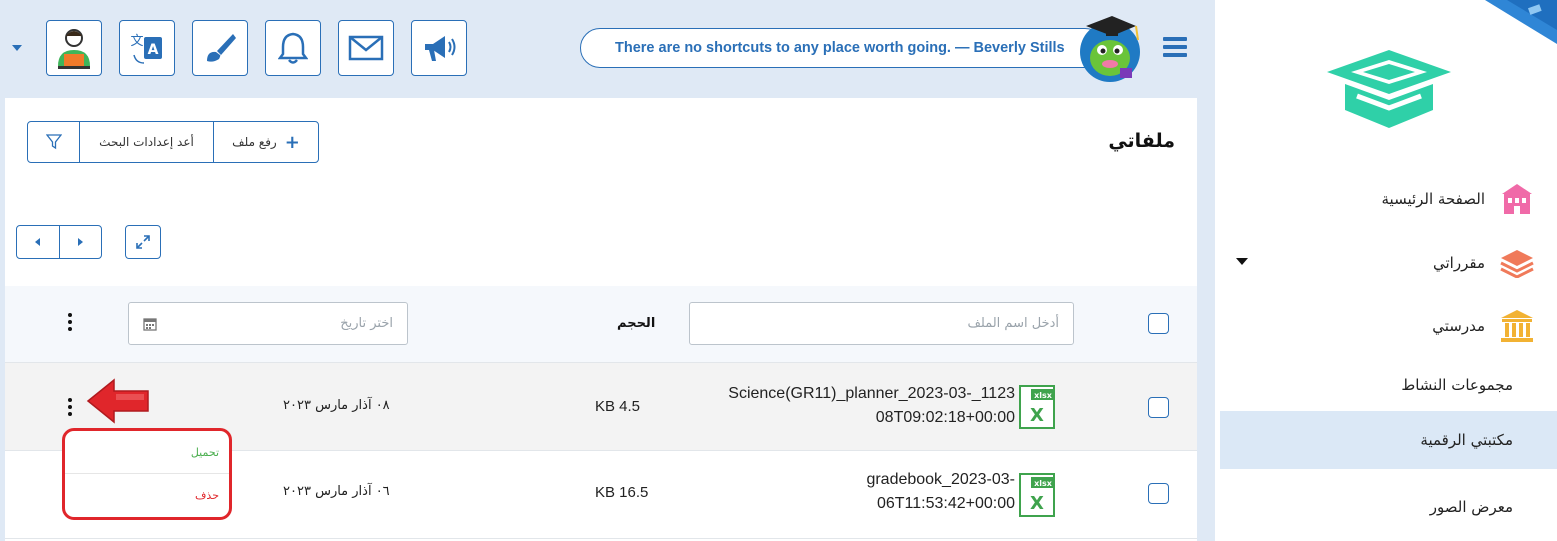 This screenshot has height=541, width=1557. What do you see at coordinates (1388, 440) in the screenshot?
I see `sidebar-item-digital-library: مكتبتي الرقمية` at bounding box center [1388, 440].